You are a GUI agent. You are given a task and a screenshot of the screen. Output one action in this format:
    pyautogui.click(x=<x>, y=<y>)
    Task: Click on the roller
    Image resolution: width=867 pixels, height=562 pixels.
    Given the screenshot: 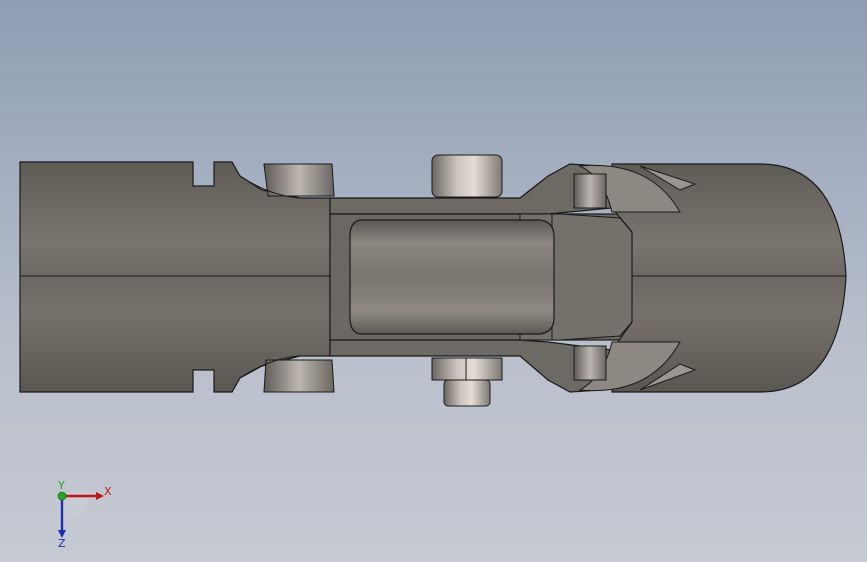 What is the action you would take?
    pyautogui.click(x=452, y=277)
    